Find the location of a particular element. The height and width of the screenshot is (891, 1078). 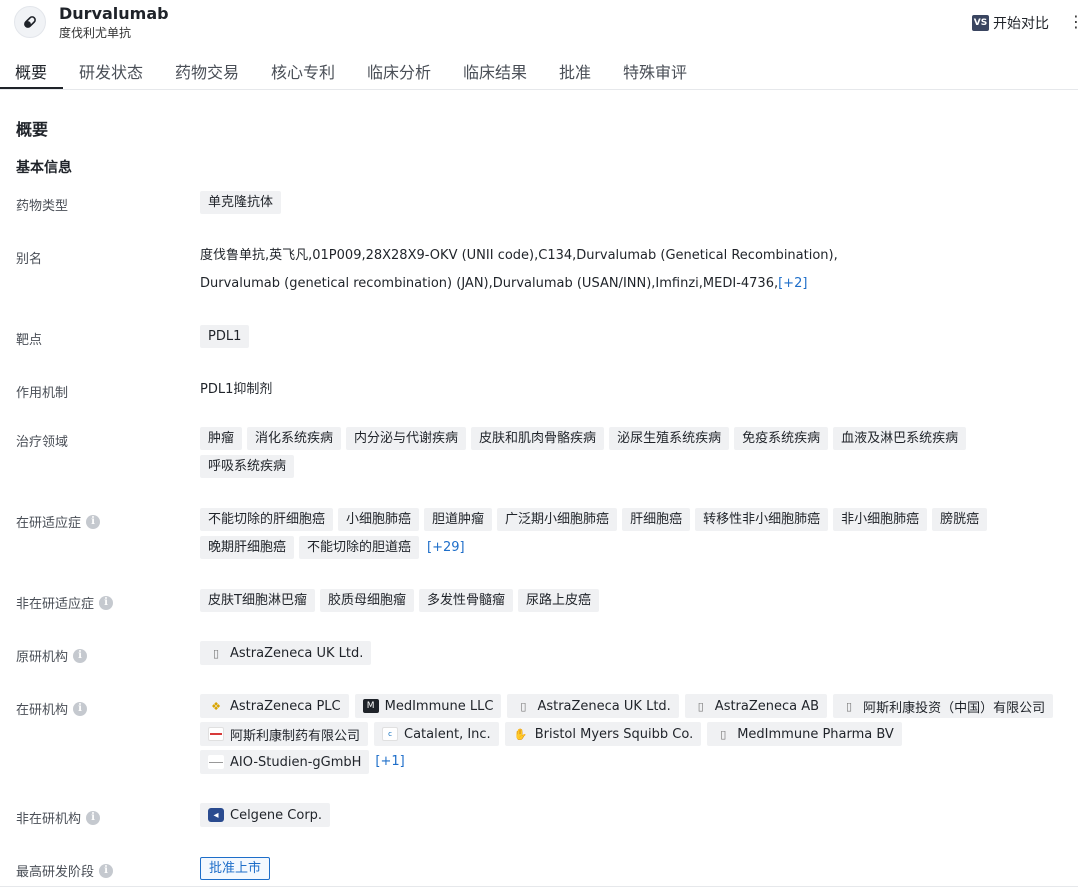

drug-name: Durvalumab is located at coordinates (114, 13).